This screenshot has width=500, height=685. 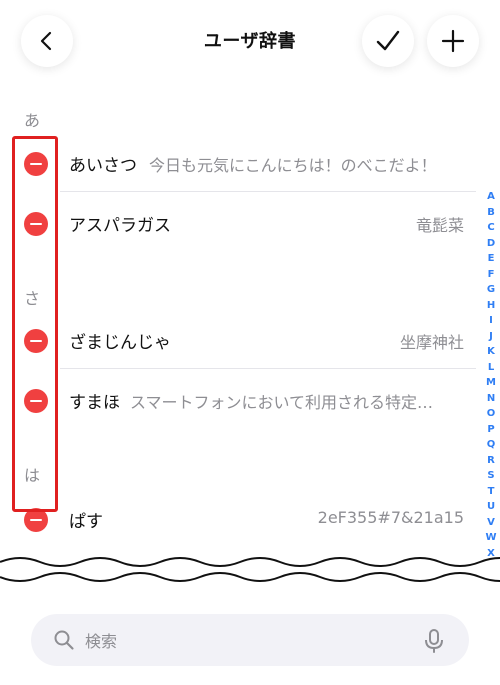 I want to click on navigation-header: ユーザ辞書, so click(x=250, y=42).